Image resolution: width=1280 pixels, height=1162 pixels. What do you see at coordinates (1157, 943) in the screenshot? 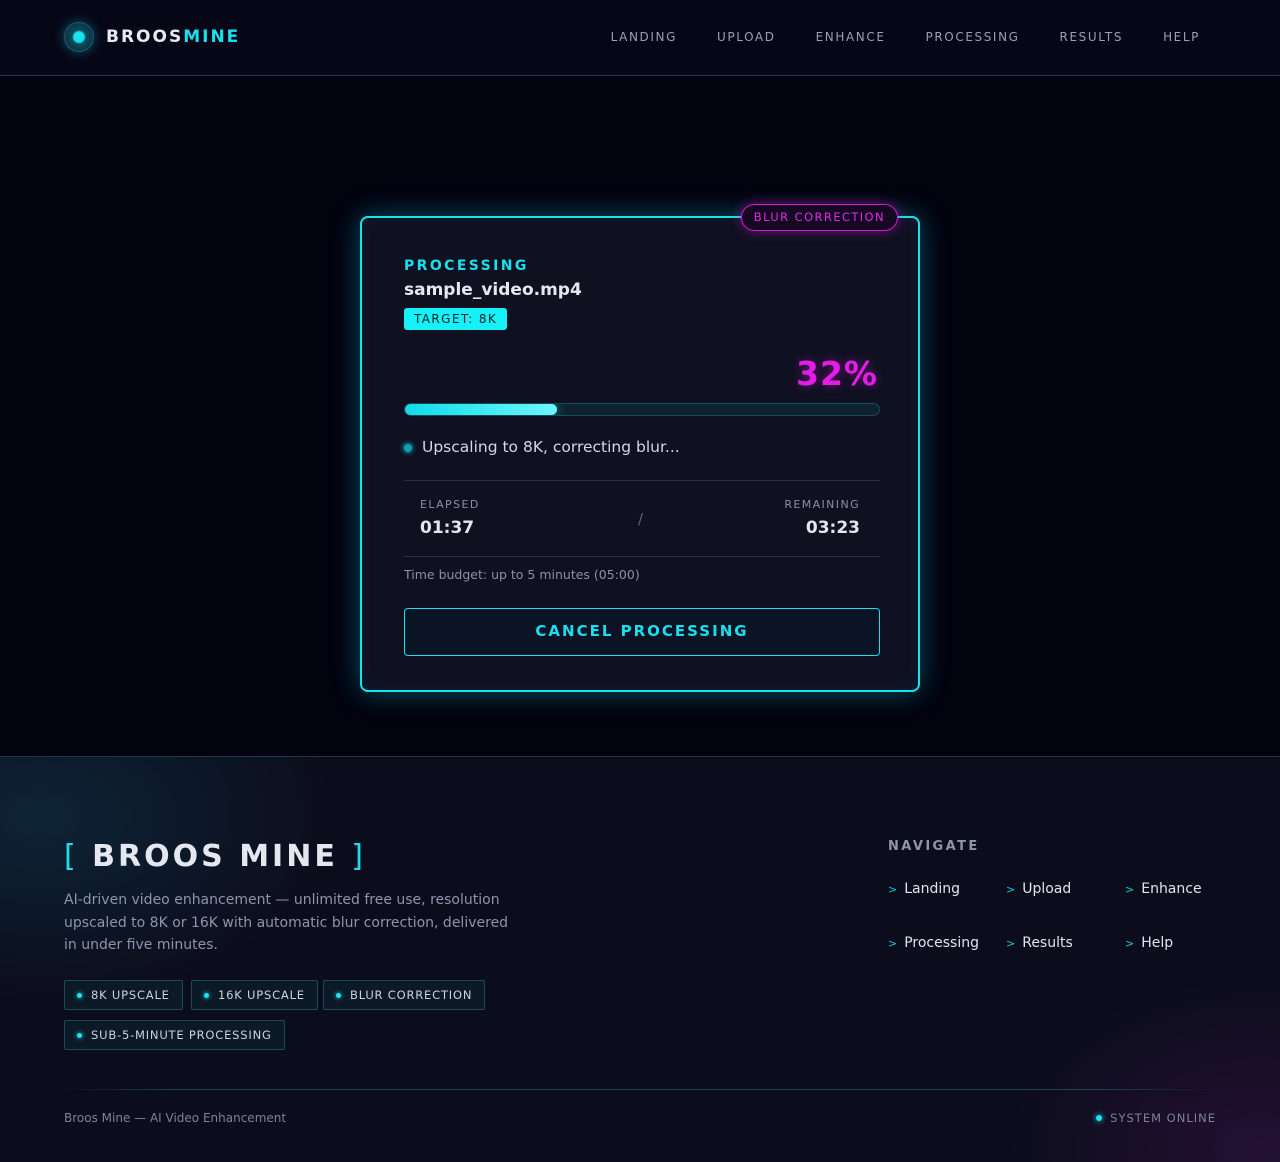
I see `footer-nav-label: Help` at bounding box center [1157, 943].